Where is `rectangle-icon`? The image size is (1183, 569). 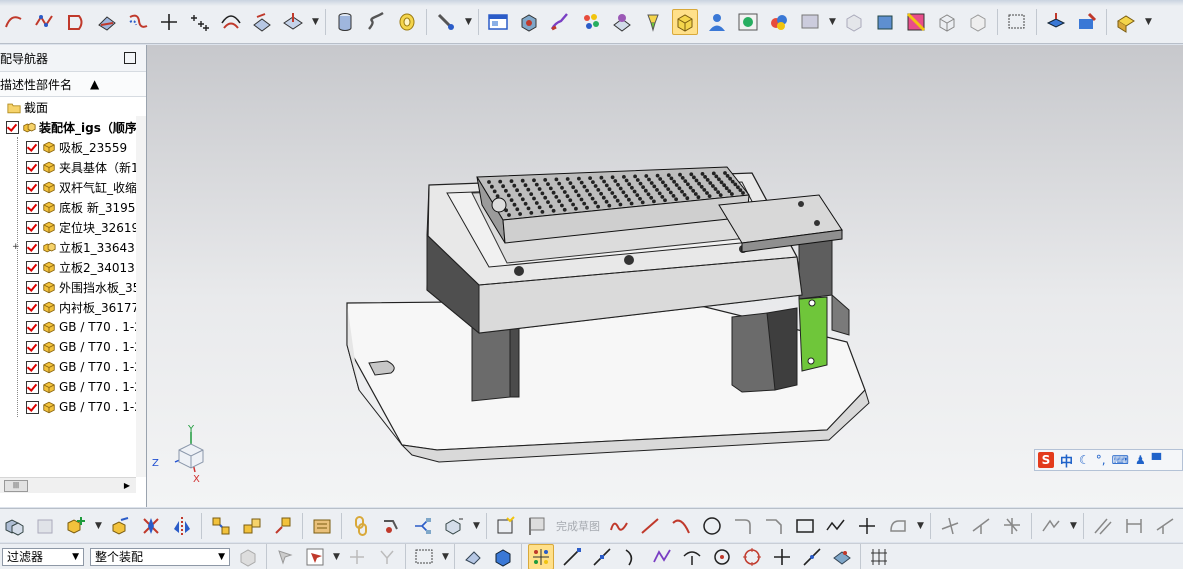 rectangle-icon is located at coordinates (805, 526).